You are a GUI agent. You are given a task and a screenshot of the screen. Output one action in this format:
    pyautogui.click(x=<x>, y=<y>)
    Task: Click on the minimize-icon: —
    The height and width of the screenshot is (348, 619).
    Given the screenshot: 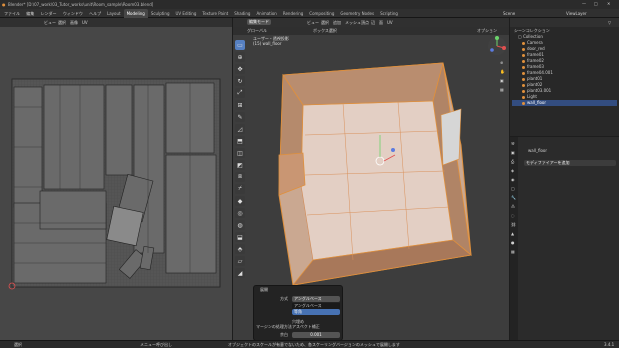 What is the action you would take?
    pyautogui.click(x=584, y=3)
    